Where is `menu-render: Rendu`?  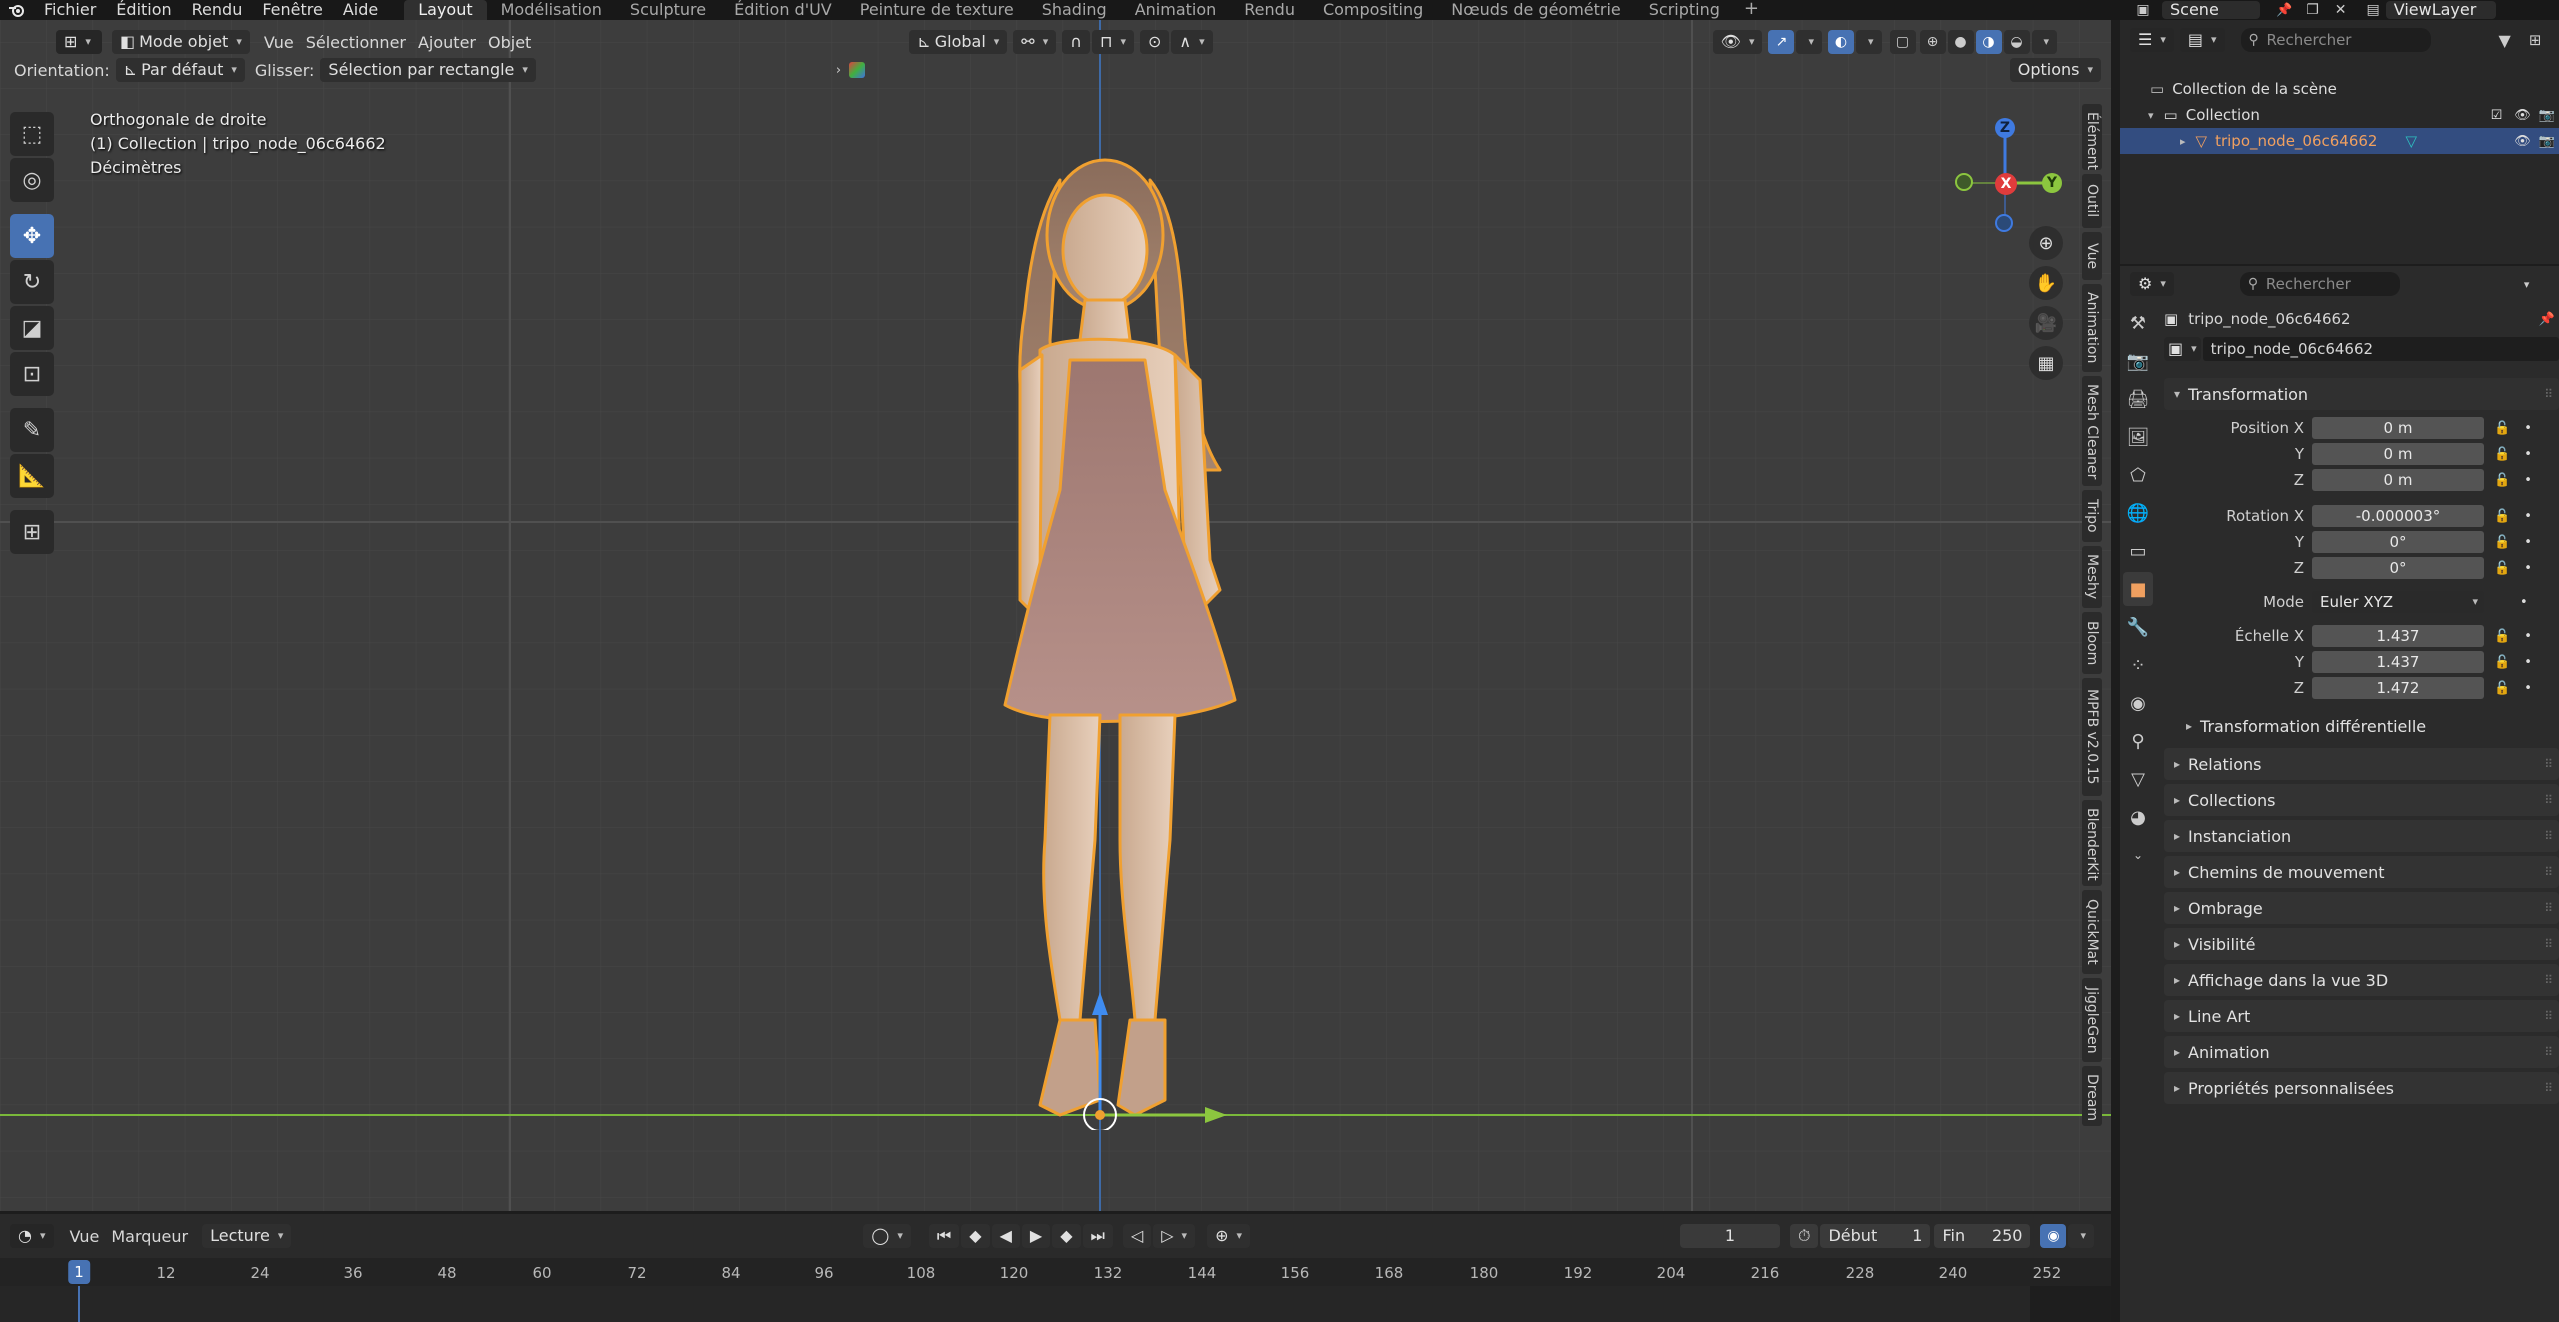
menu-render: Rendu is located at coordinates (217, 10).